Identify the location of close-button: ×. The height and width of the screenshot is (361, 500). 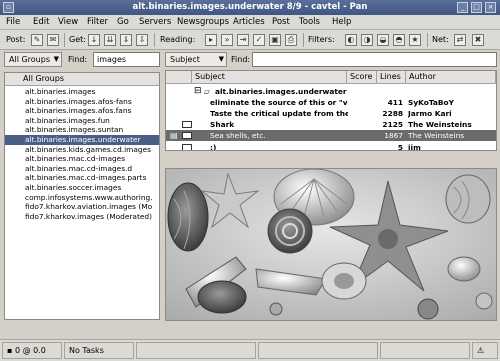
(490, 7).